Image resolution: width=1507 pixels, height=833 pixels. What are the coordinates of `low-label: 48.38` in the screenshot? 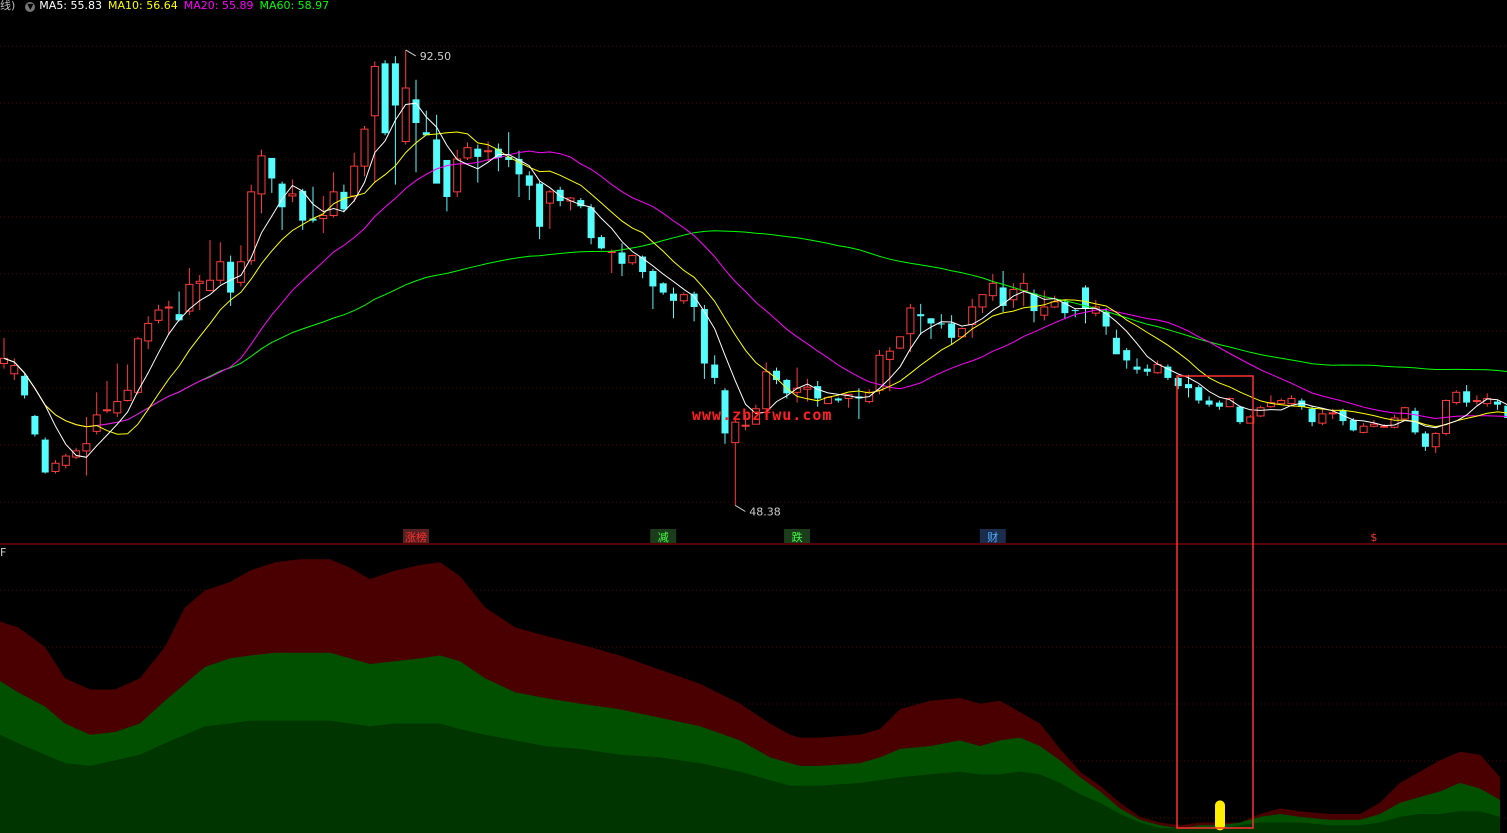 It's located at (765, 511).